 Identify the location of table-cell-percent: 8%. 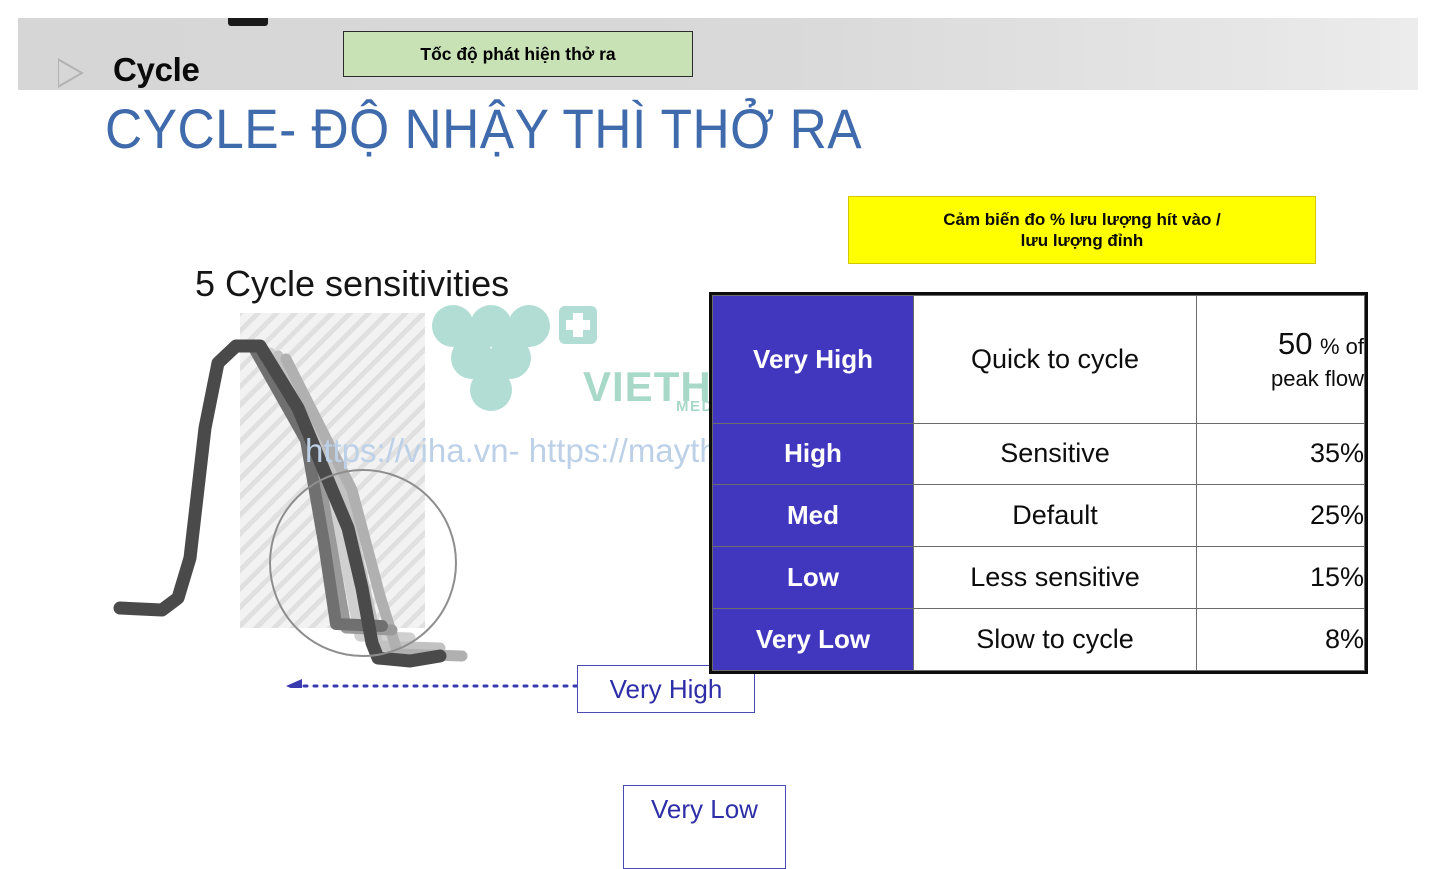
(1280, 639).